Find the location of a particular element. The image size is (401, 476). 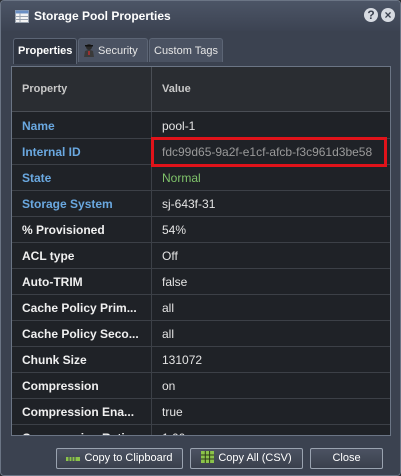

table-icon is located at coordinates (22, 16).